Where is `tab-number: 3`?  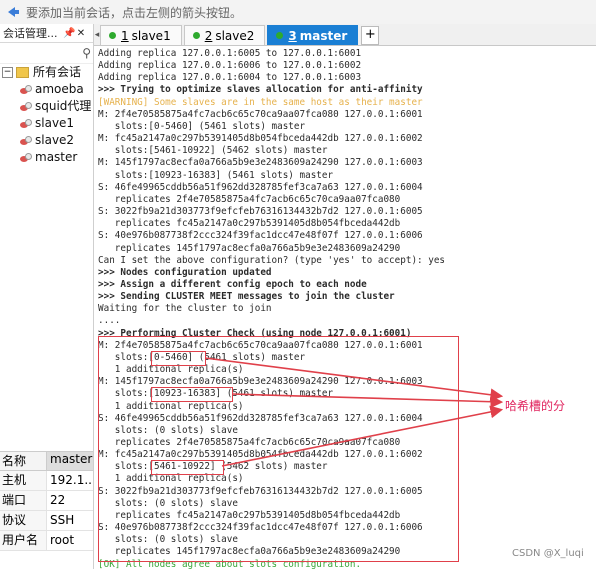 tab-number: 3 is located at coordinates (292, 35).